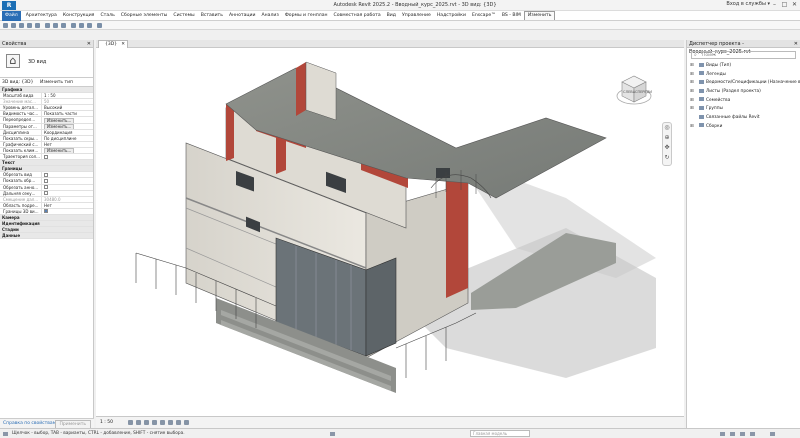 The width and height of the screenshot is (800, 438). I want to click on revit-logo-icon: R, so click(9, 5).